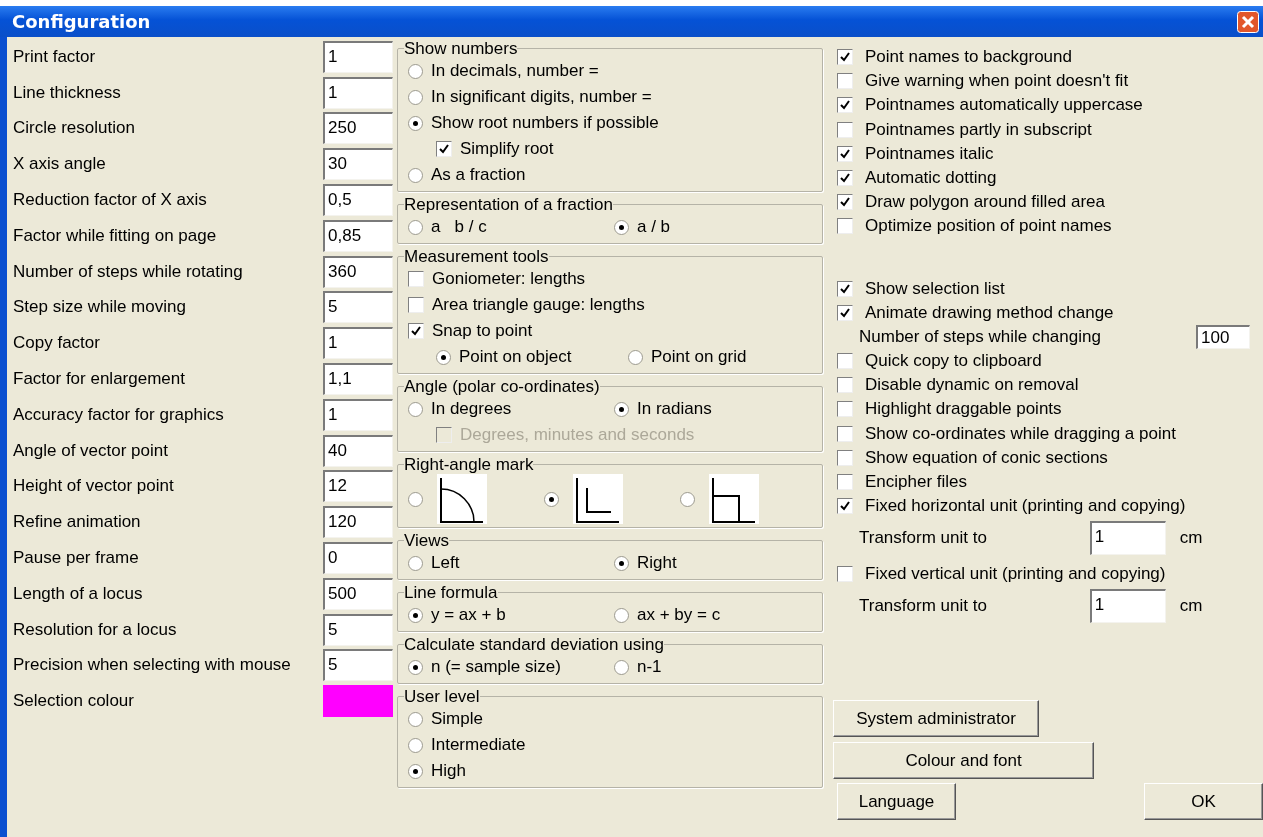  Describe the element at coordinates (507, 149) in the screenshot. I see `option-label: Simplify root` at that location.